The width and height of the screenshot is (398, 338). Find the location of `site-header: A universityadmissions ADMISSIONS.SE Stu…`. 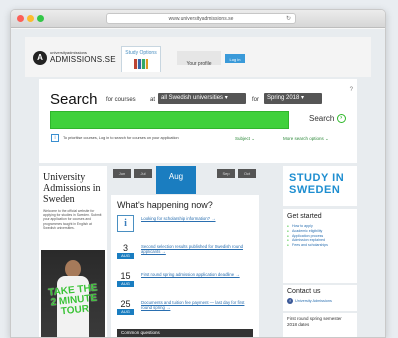

site-header: A universityadmissions ADMISSIONS.SE Stu… is located at coordinates (198, 57).